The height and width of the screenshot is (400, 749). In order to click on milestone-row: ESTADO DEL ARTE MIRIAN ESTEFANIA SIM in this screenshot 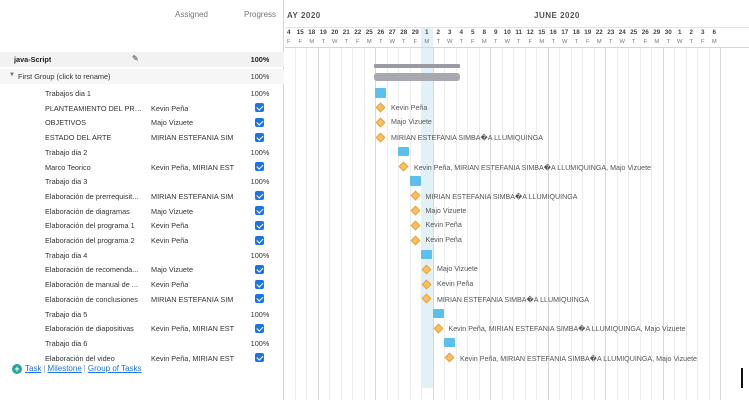, I will do `click(142, 137)`.